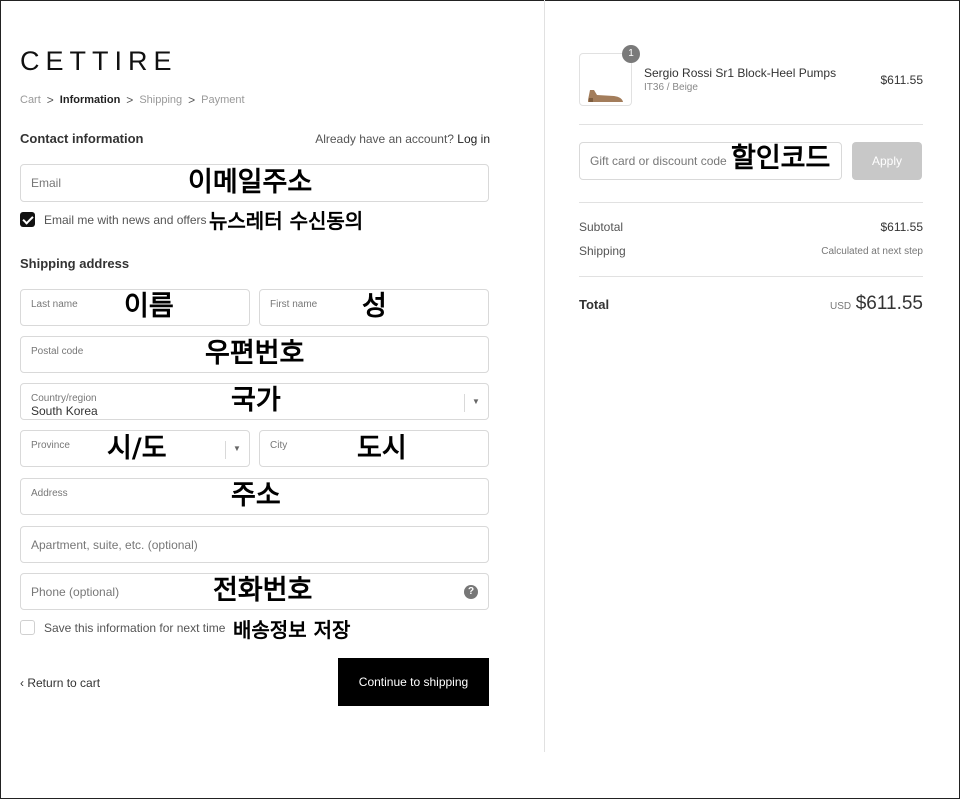 The height and width of the screenshot is (799, 960). Describe the element at coordinates (256, 495) in the screenshot. I see `address-annotation: 주소` at that location.